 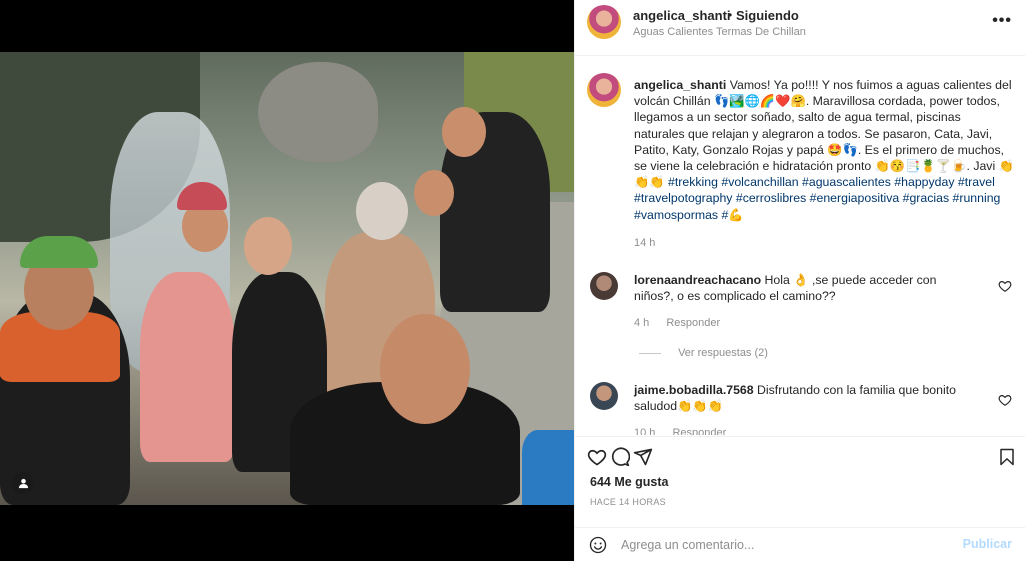 I want to click on publish-button: Publicar, so click(x=987, y=544).